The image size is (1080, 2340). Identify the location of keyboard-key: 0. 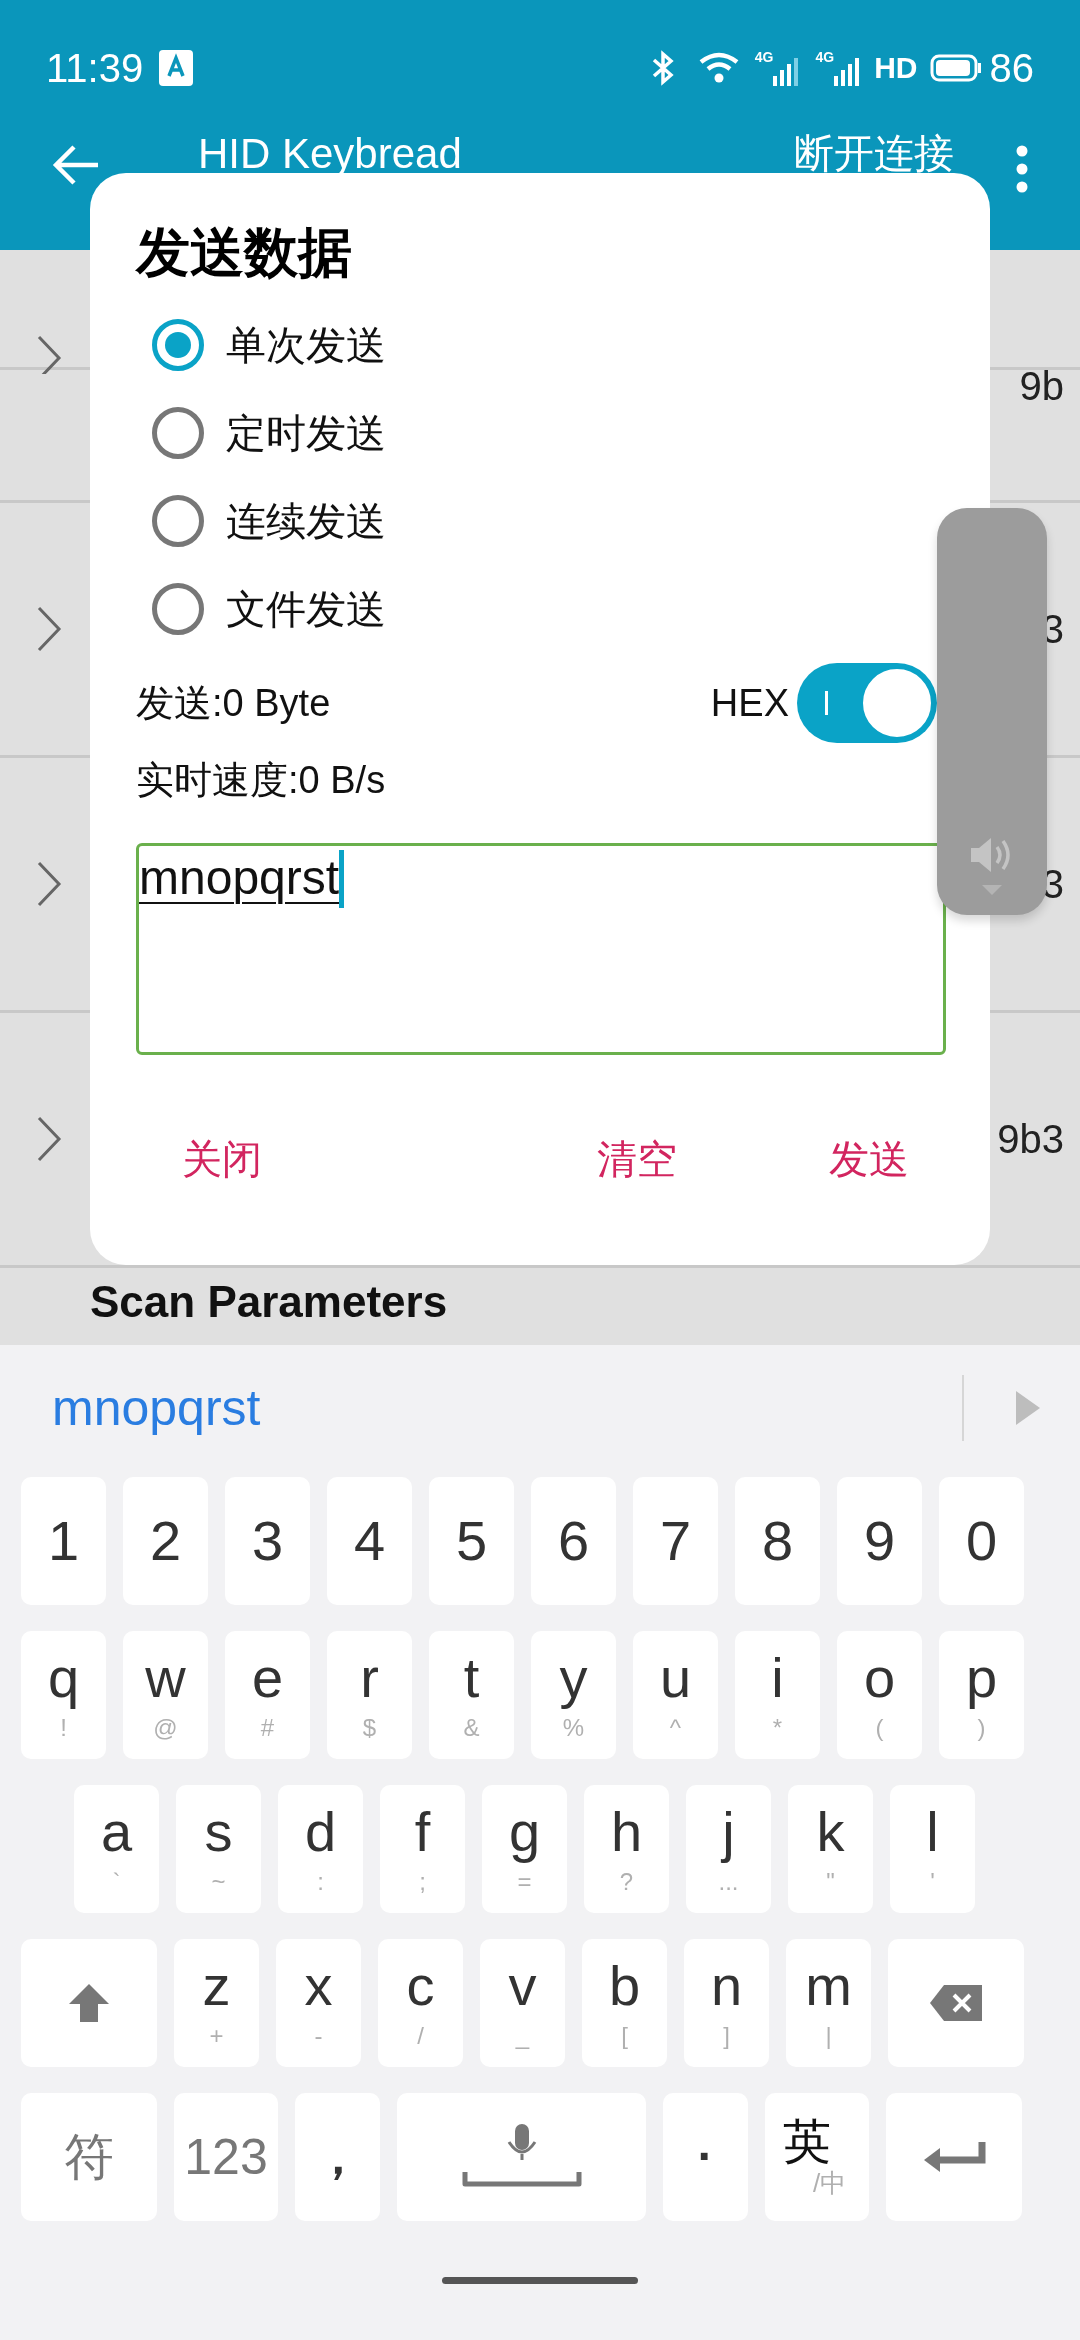
(981, 1541).